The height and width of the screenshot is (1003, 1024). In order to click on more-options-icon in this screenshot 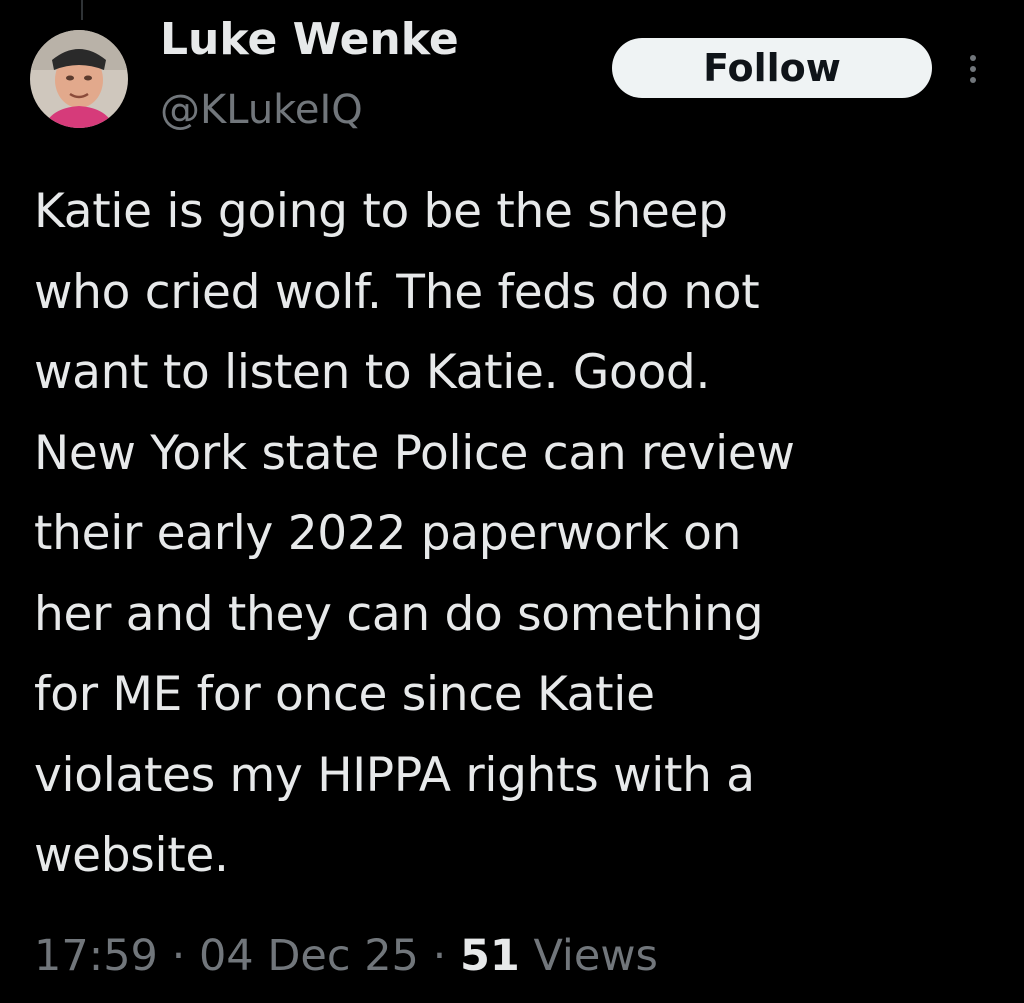, I will do `click(973, 68)`.